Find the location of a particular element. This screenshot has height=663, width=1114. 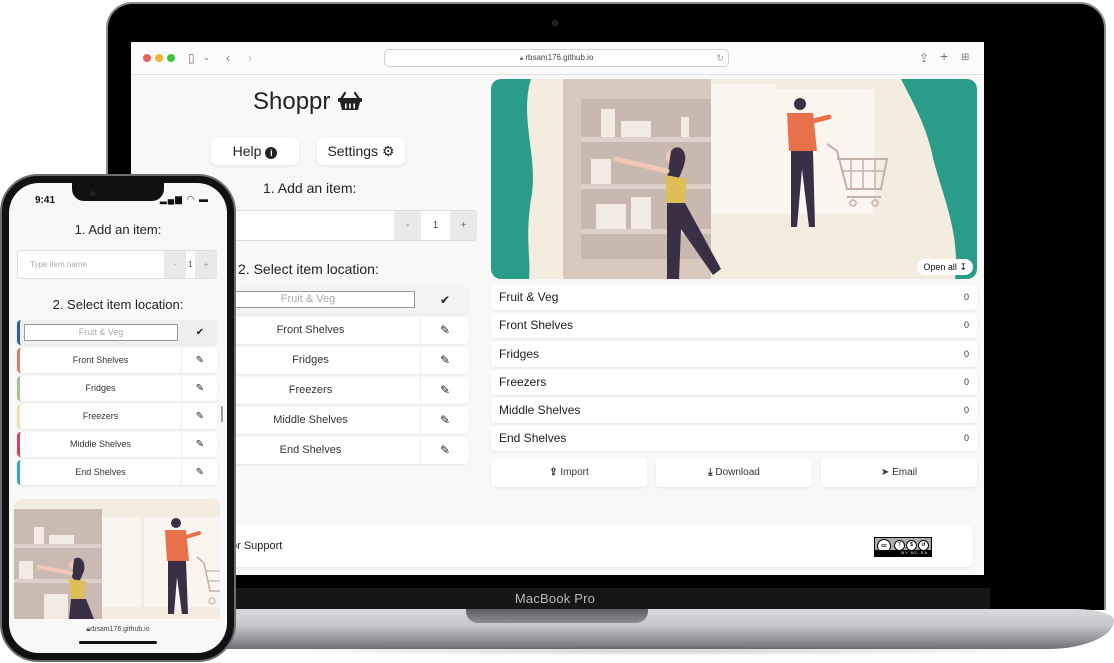

phone-status-icons: ▂▄▆ ◠ ▬ is located at coordinates (184, 199).